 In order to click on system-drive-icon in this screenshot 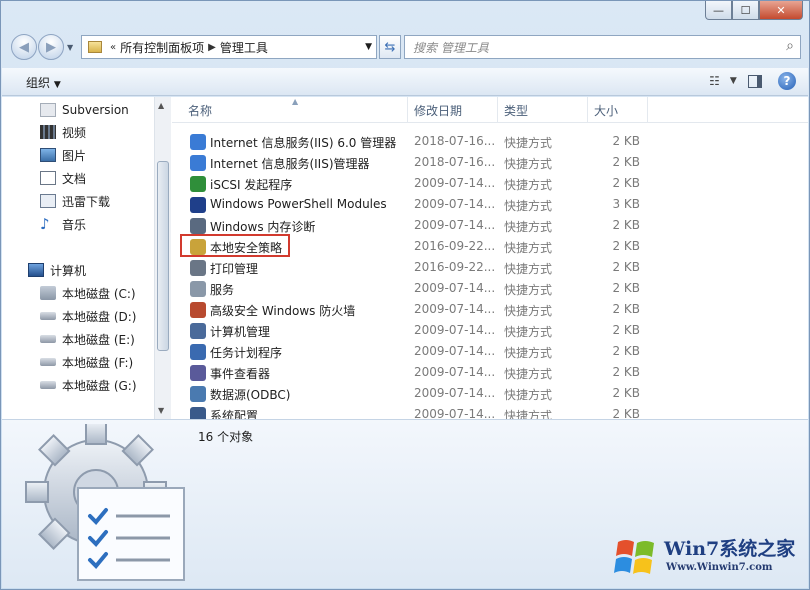, I will do `click(48, 293)`.